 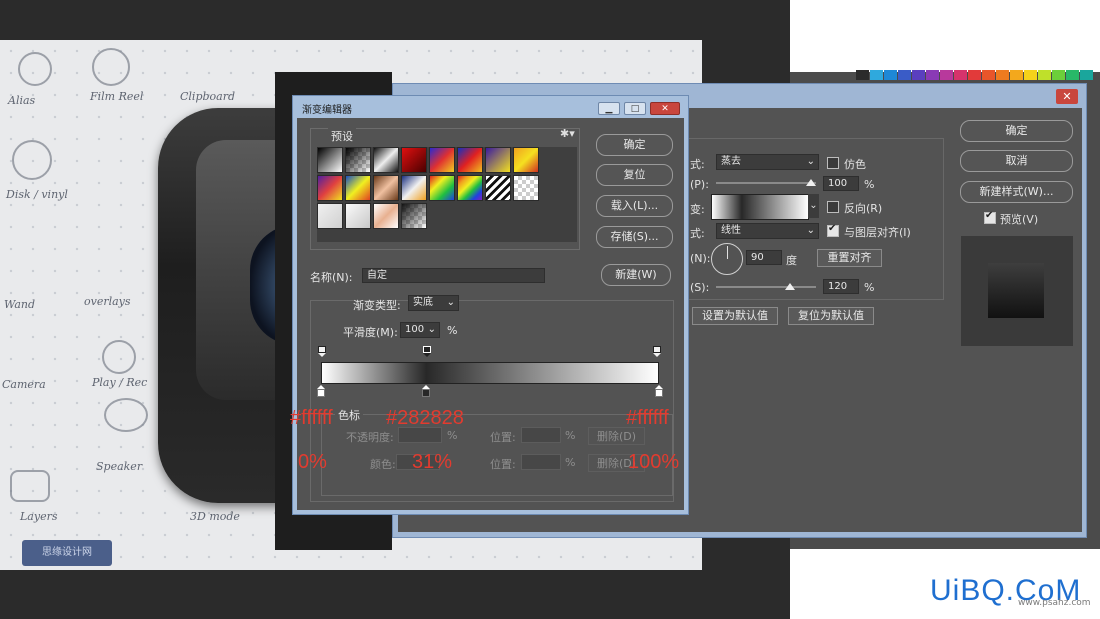 What do you see at coordinates (841, 183) in the screenshot?
I see `opacity-input: 100` at bounding box center [841, 183].